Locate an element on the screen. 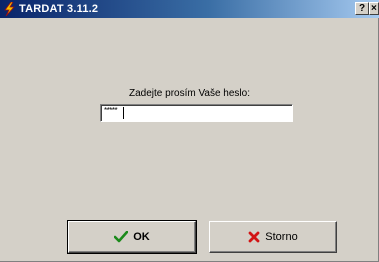  window-title: TARDAT 3.11.2 is located at coordinates (59, 9).